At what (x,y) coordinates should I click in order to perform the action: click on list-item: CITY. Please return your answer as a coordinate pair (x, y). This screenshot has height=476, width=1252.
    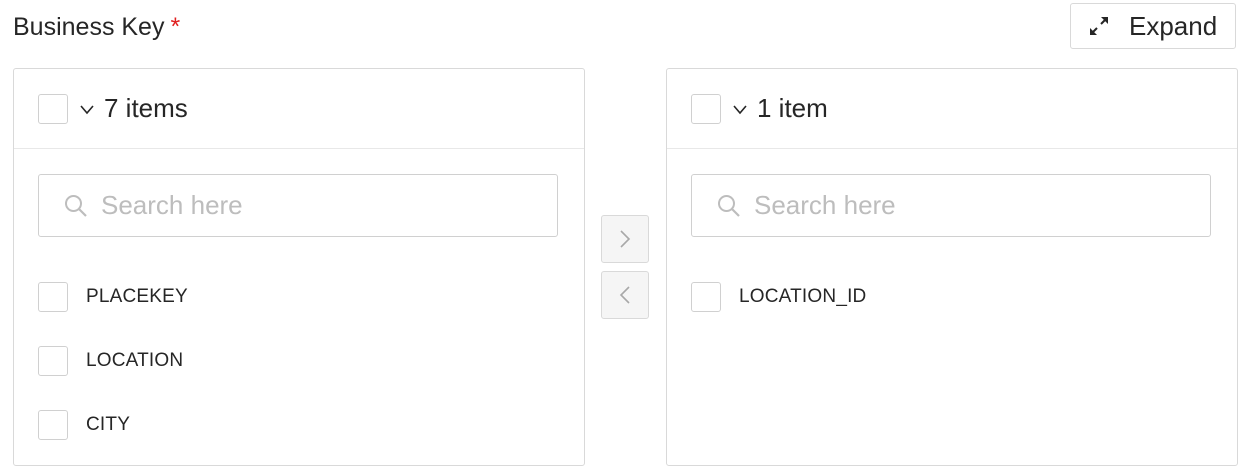
    Looking at the image, I should click on (113, 425).